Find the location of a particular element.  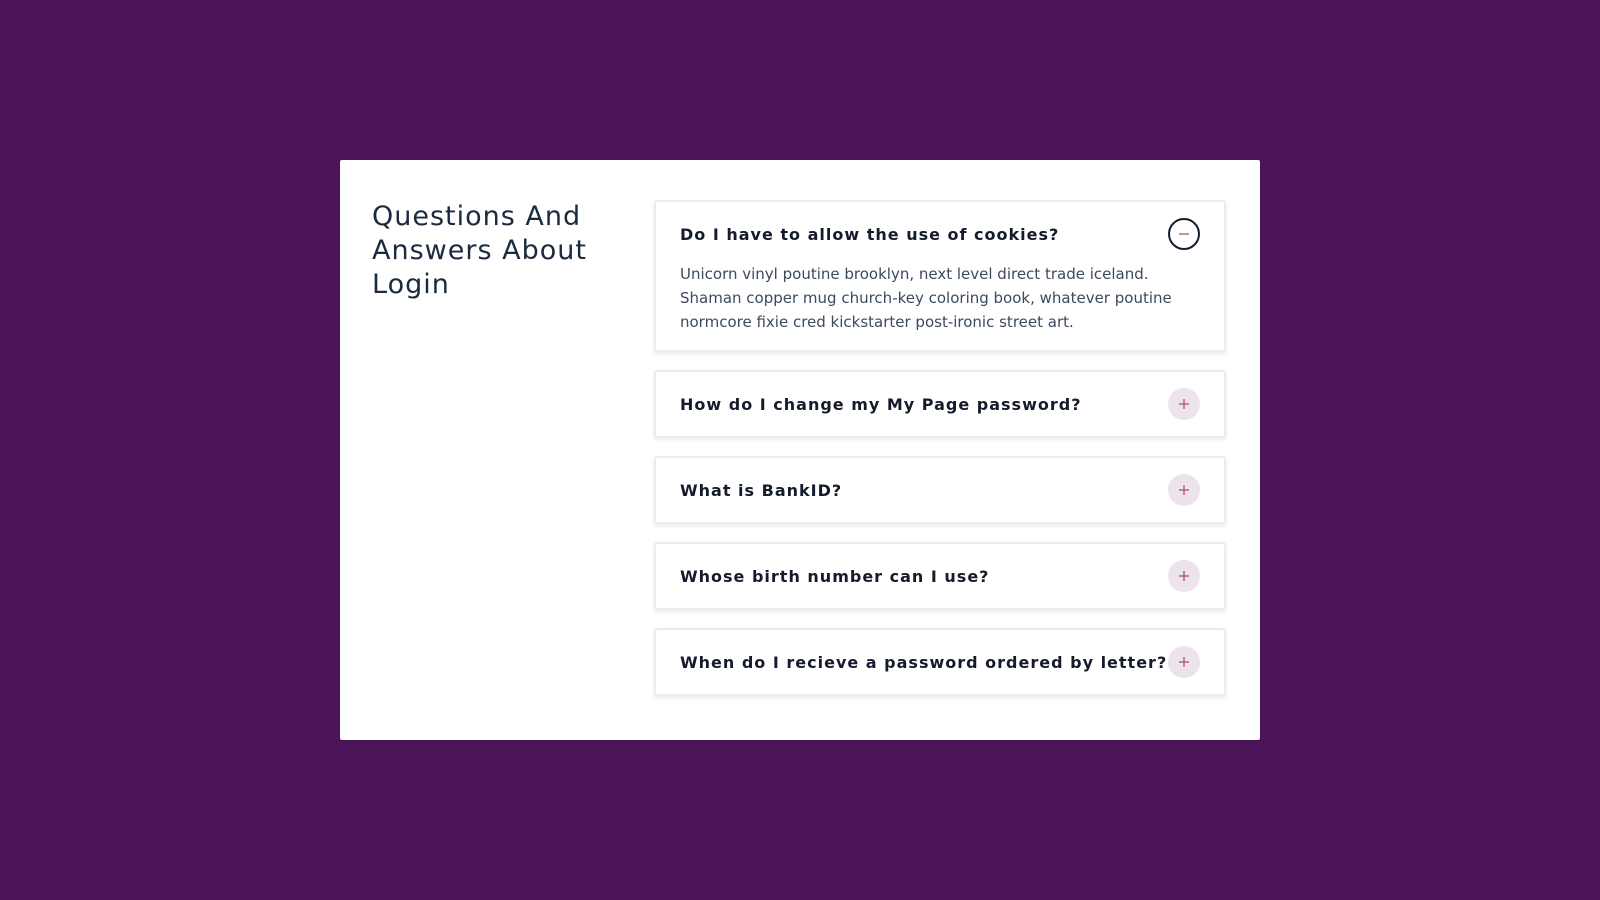

collapse-toggle-button is located at coordinates (1184, 234).